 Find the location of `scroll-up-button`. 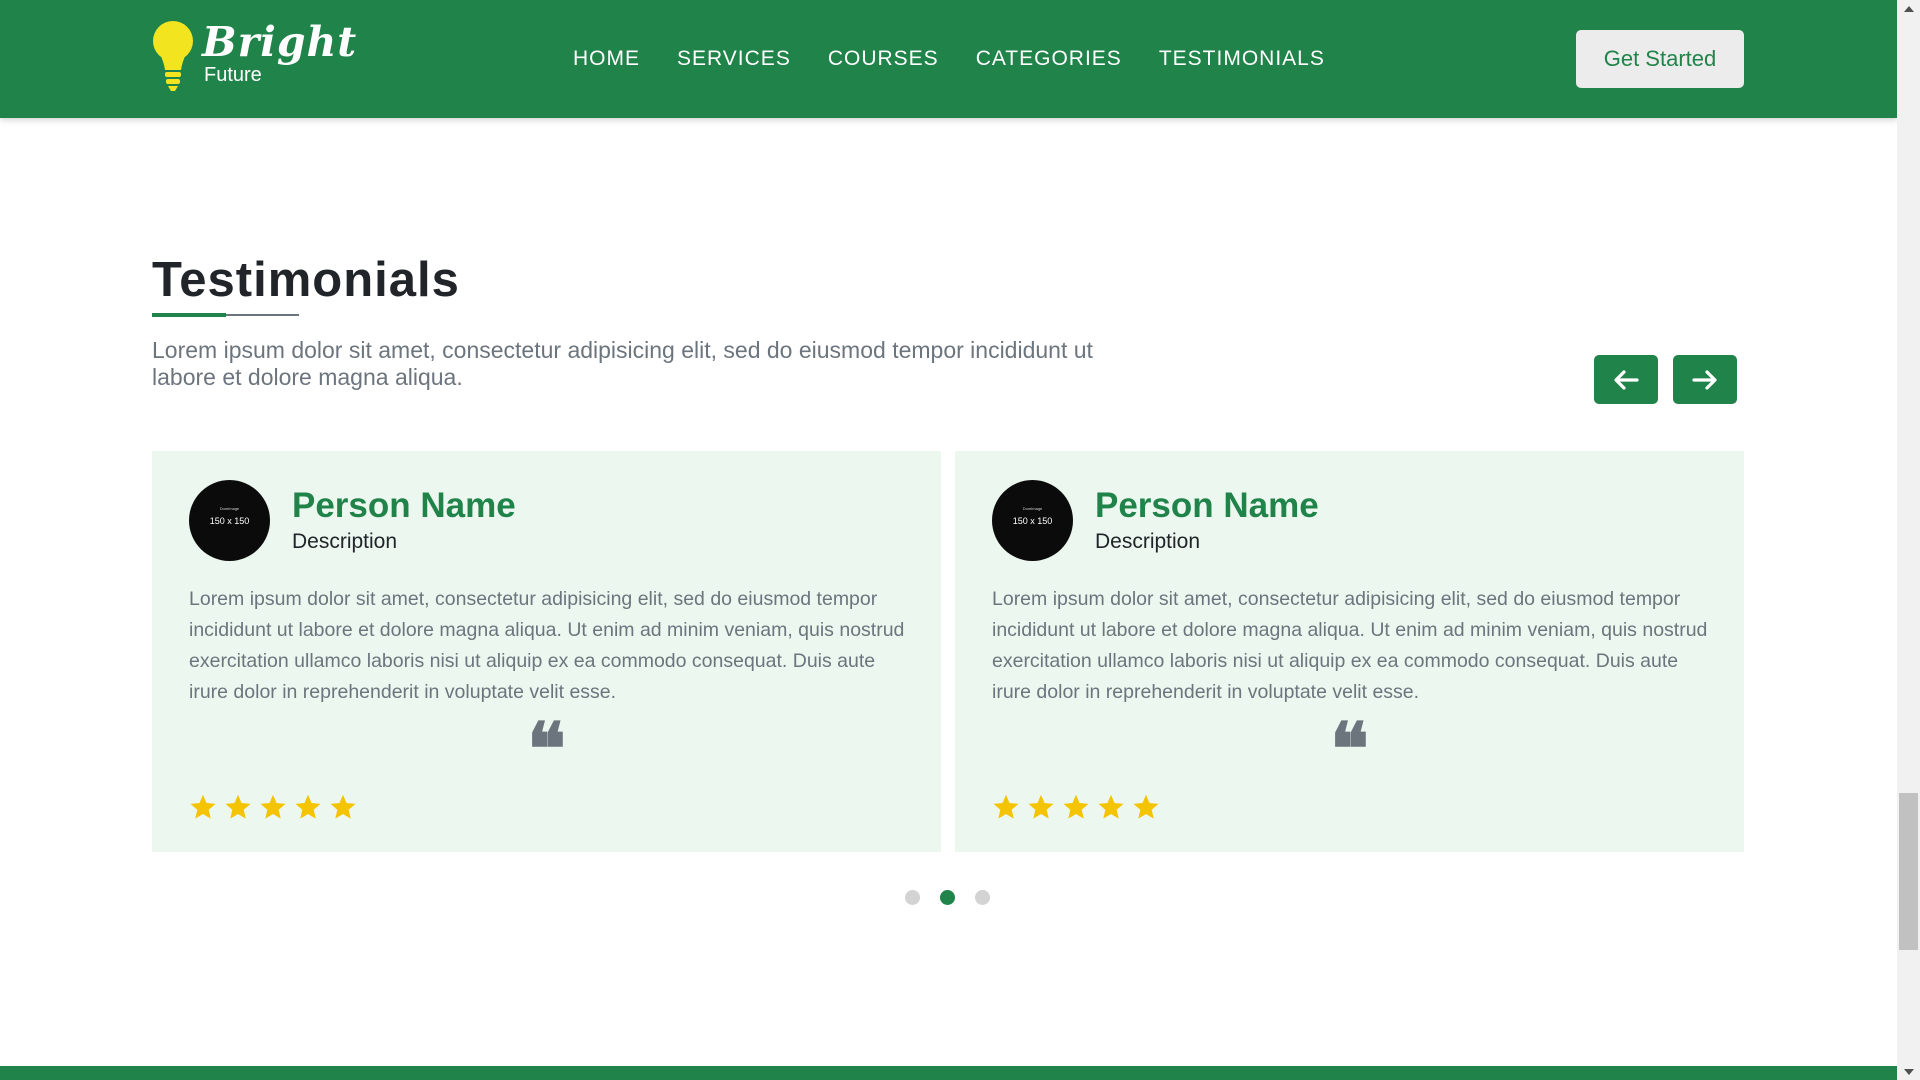

scroll-up-button is located at coordinates (1908, 8).